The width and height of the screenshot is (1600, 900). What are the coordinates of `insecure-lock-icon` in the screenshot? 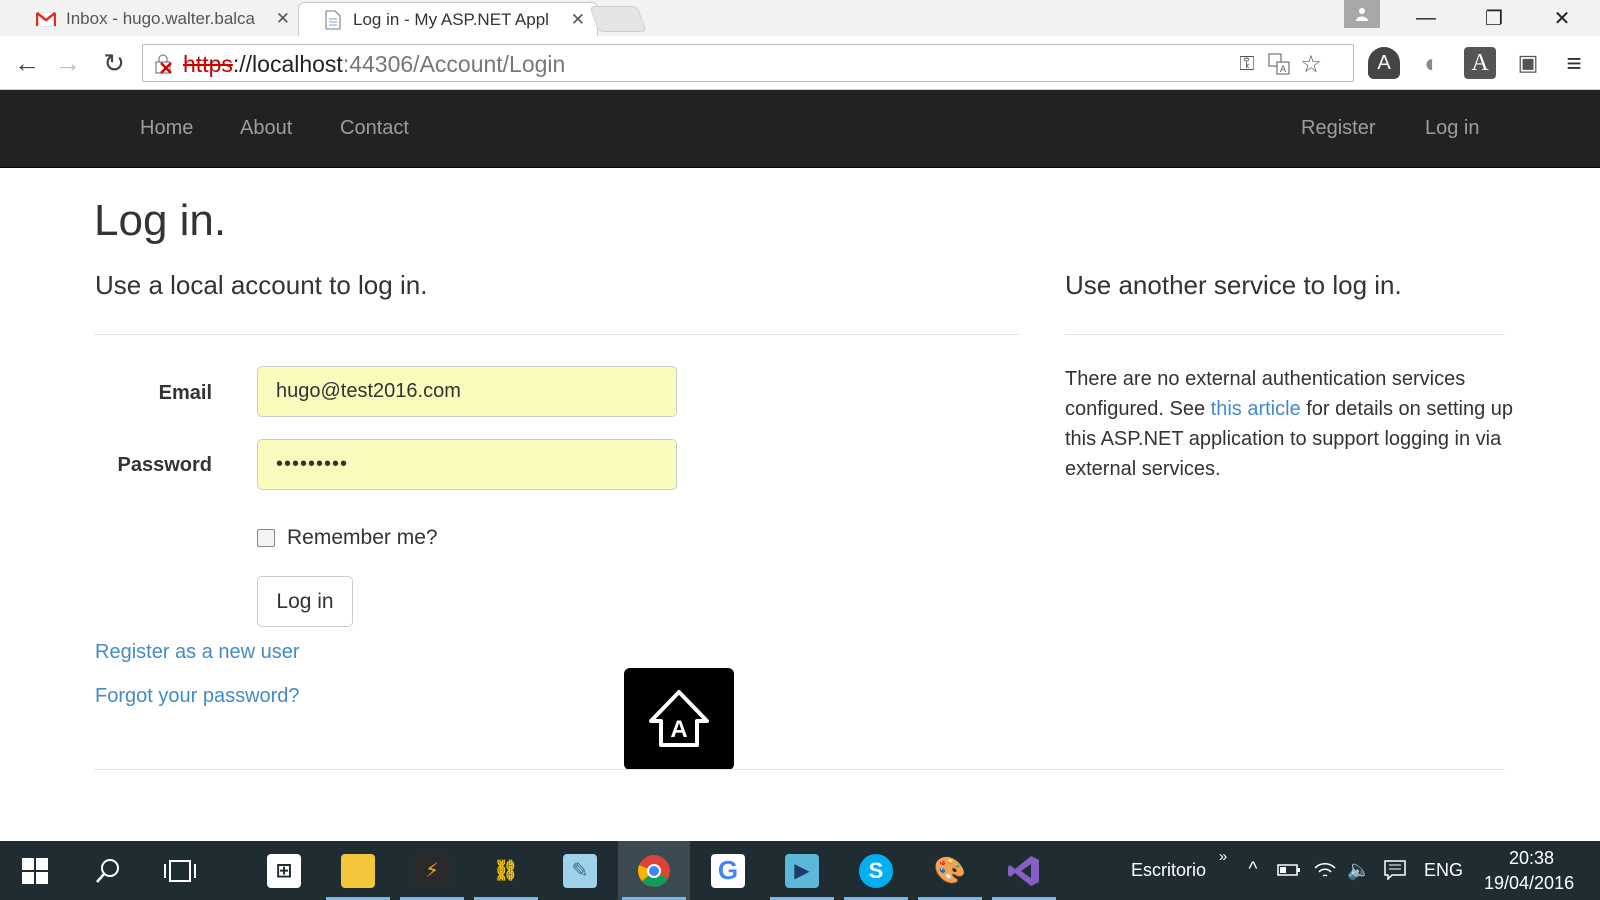 It's located at (164, 64).